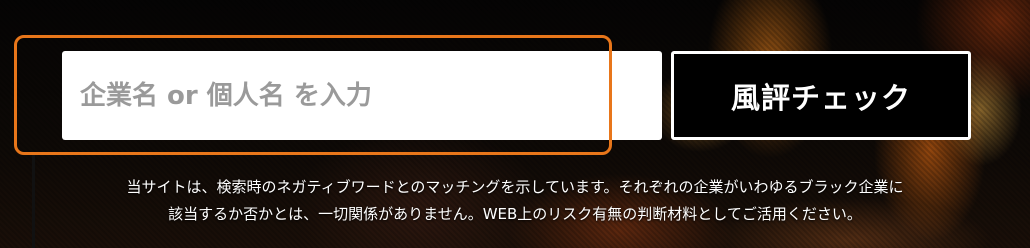  Describe the element at coordinates (821, 95) in the screenshot. I see `reputation-check-button: 風評チェック` at that location.